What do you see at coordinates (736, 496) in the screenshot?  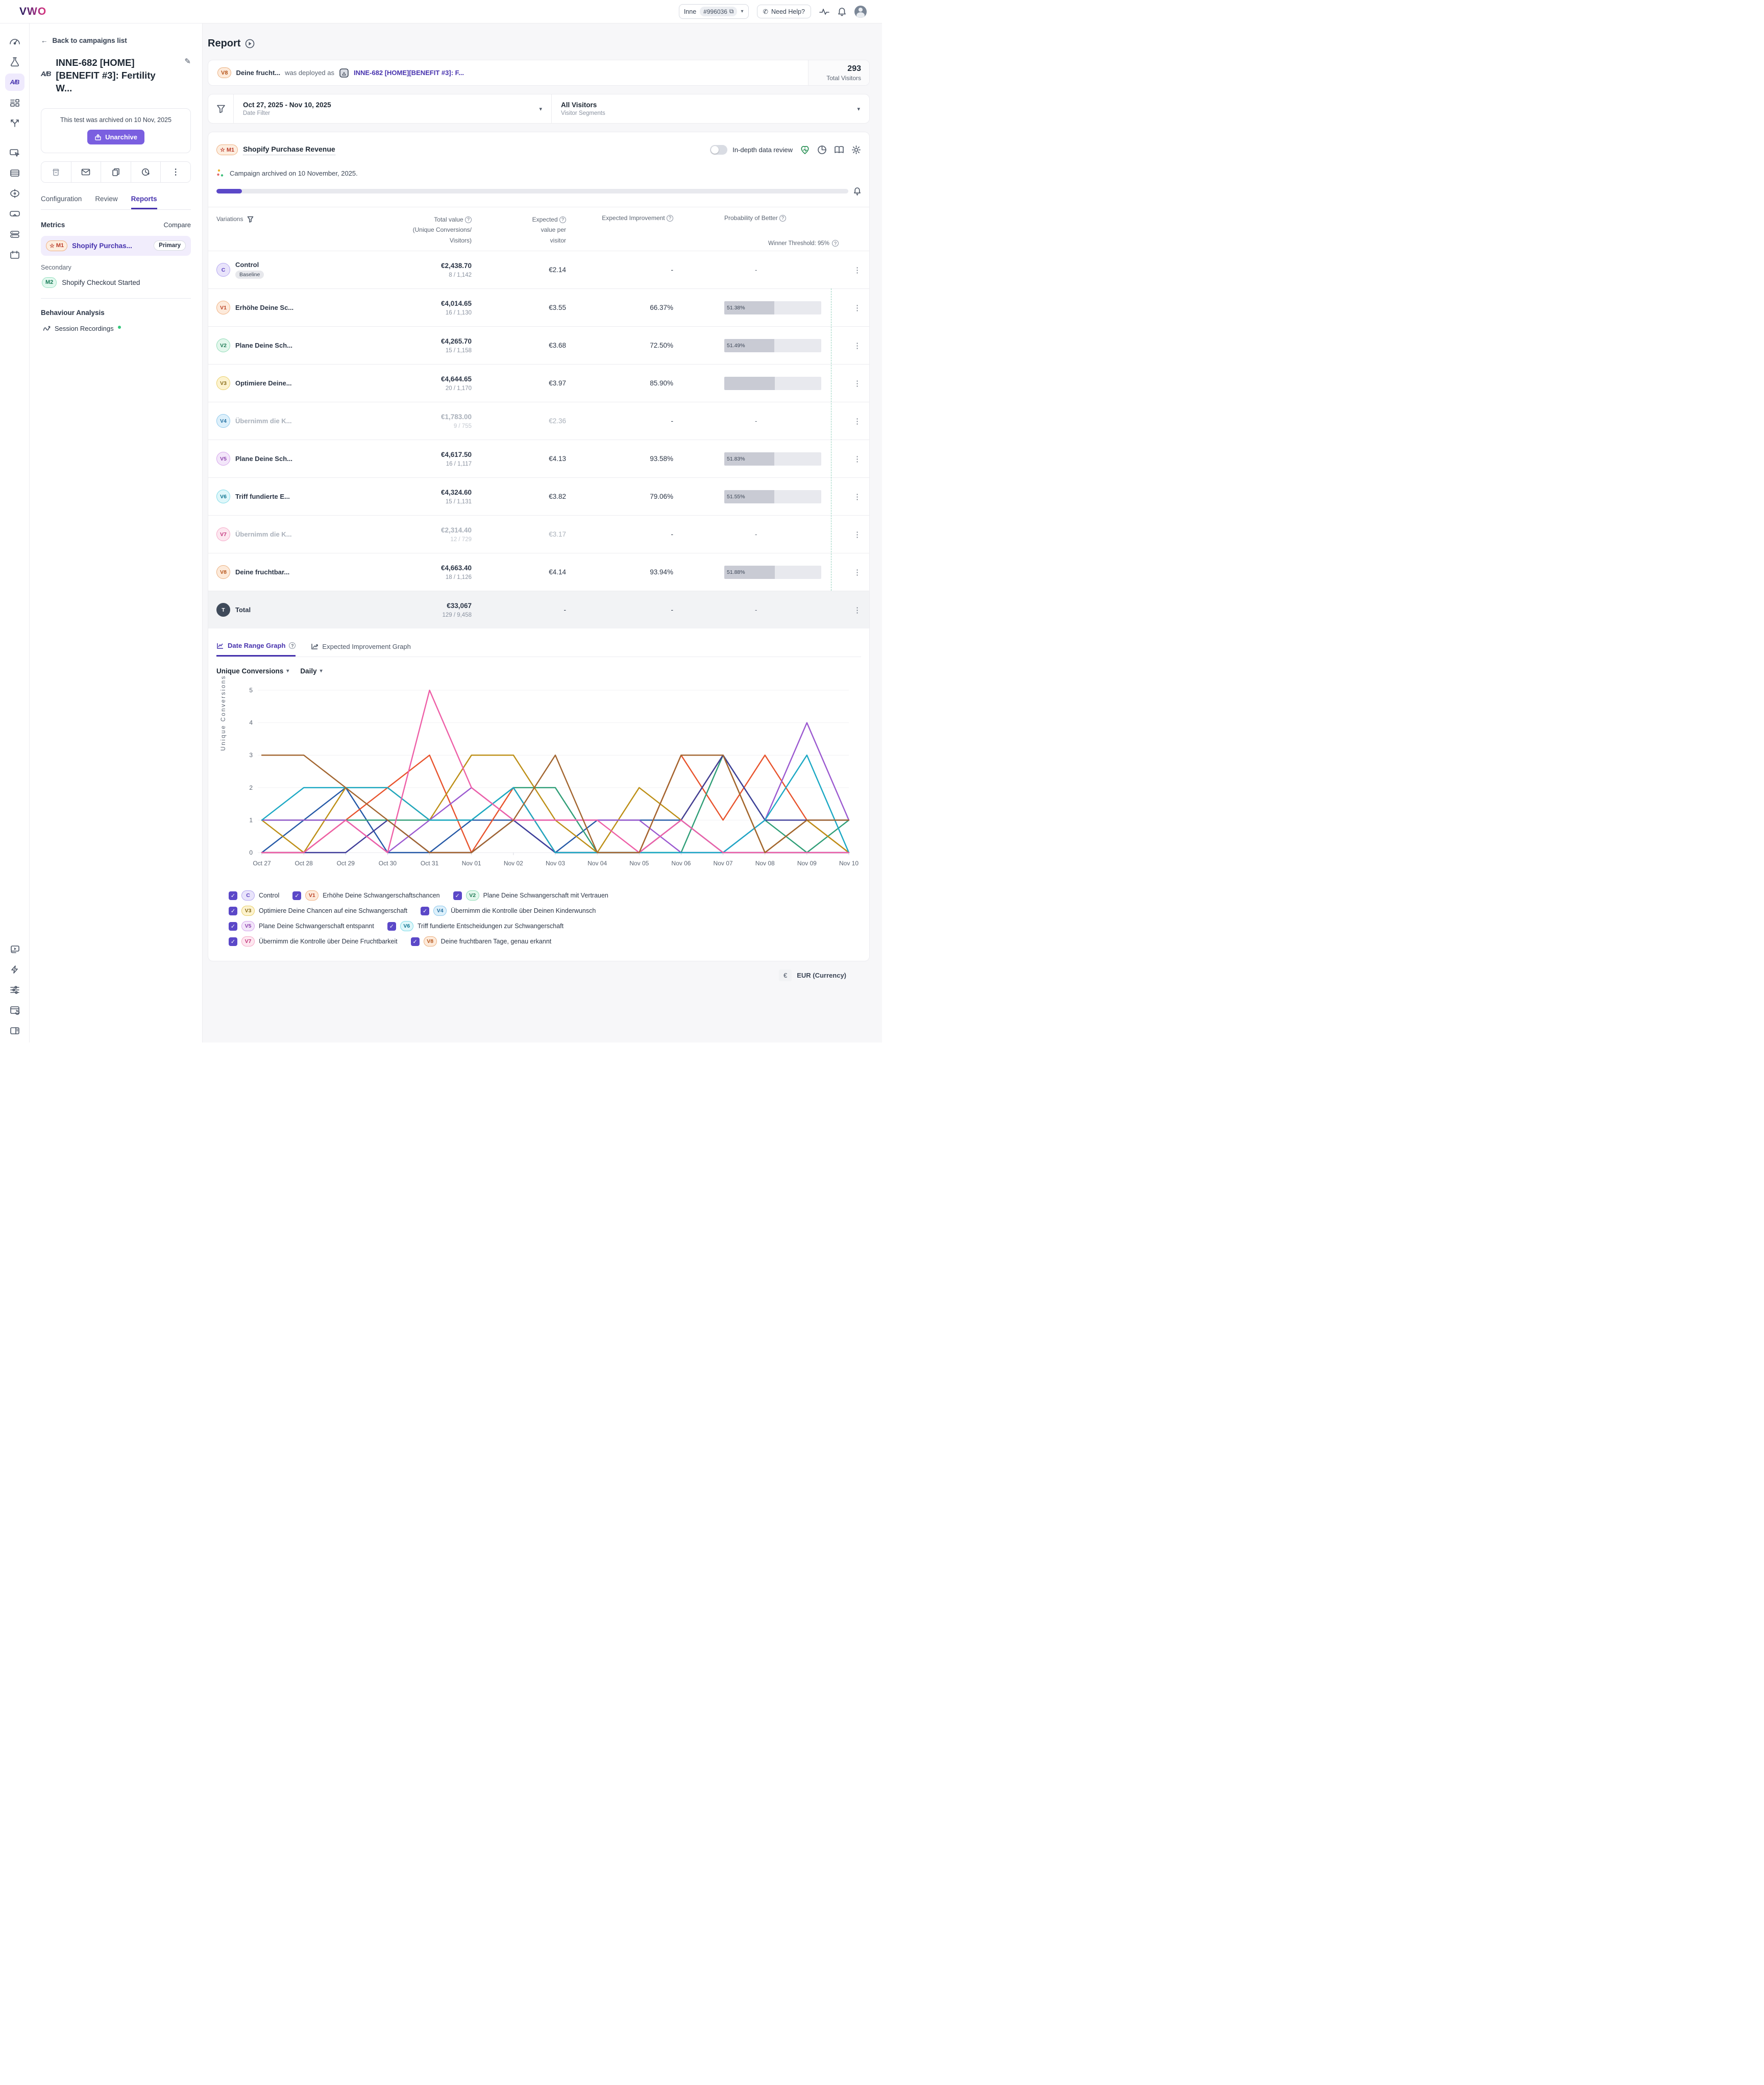 I see `probability-value: 51.55%` at bounding box center [736, 496].